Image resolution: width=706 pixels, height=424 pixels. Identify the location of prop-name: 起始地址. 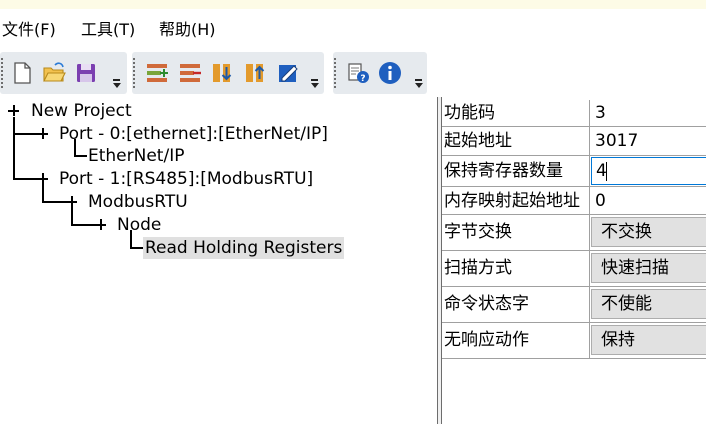
(478, 141).